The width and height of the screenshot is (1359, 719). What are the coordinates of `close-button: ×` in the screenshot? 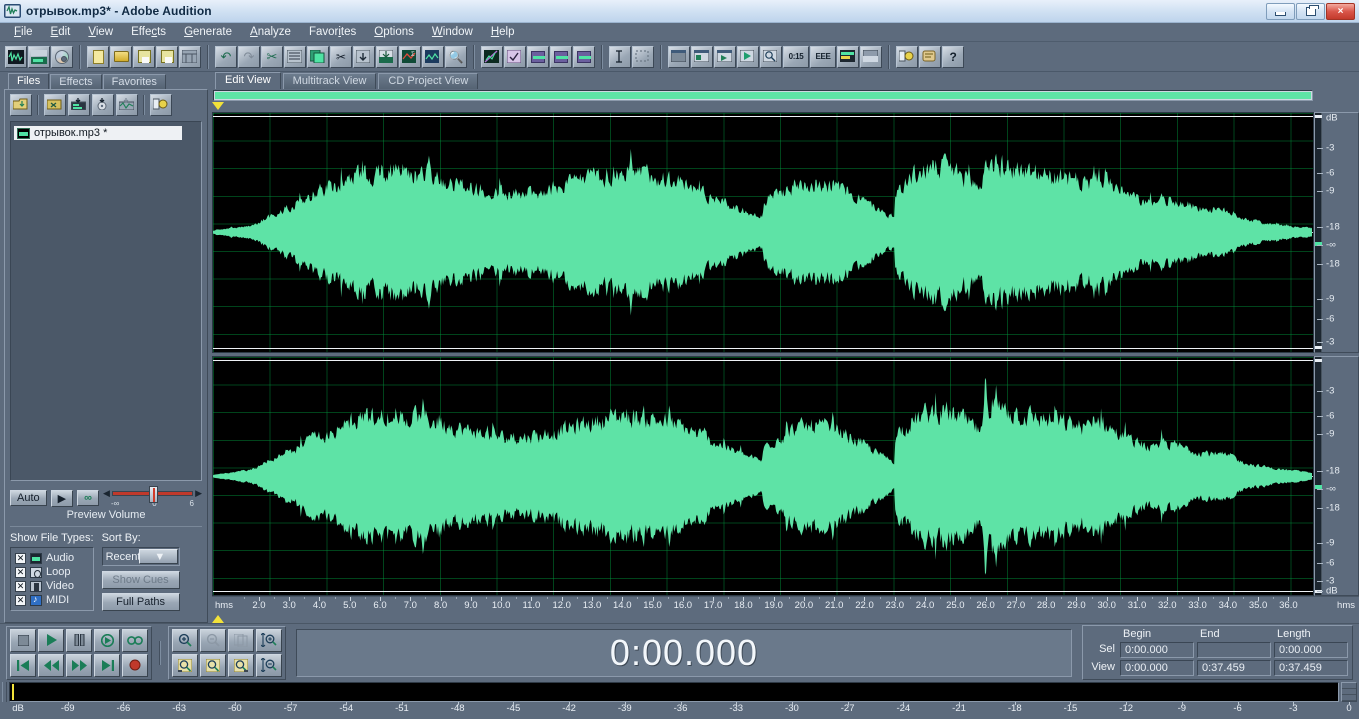 It's located at (1340, 11).